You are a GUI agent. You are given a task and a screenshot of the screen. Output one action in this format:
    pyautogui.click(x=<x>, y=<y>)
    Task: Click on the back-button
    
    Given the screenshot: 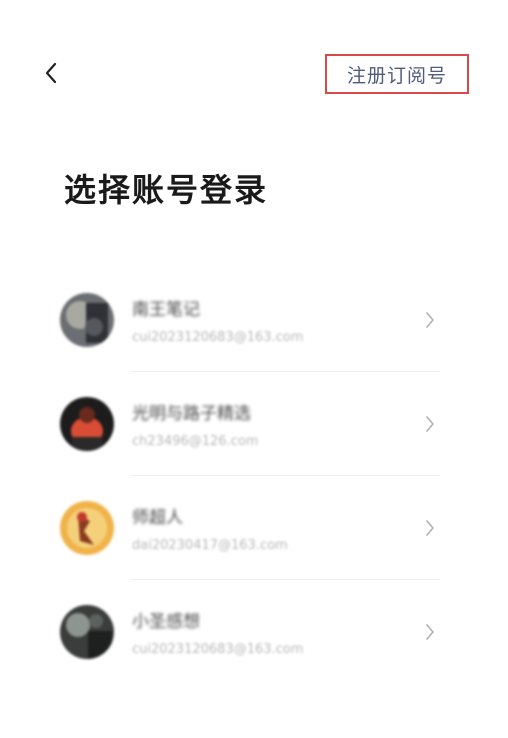 What is the action you would take?
    pyautogui.click(x=51, y=73)
    